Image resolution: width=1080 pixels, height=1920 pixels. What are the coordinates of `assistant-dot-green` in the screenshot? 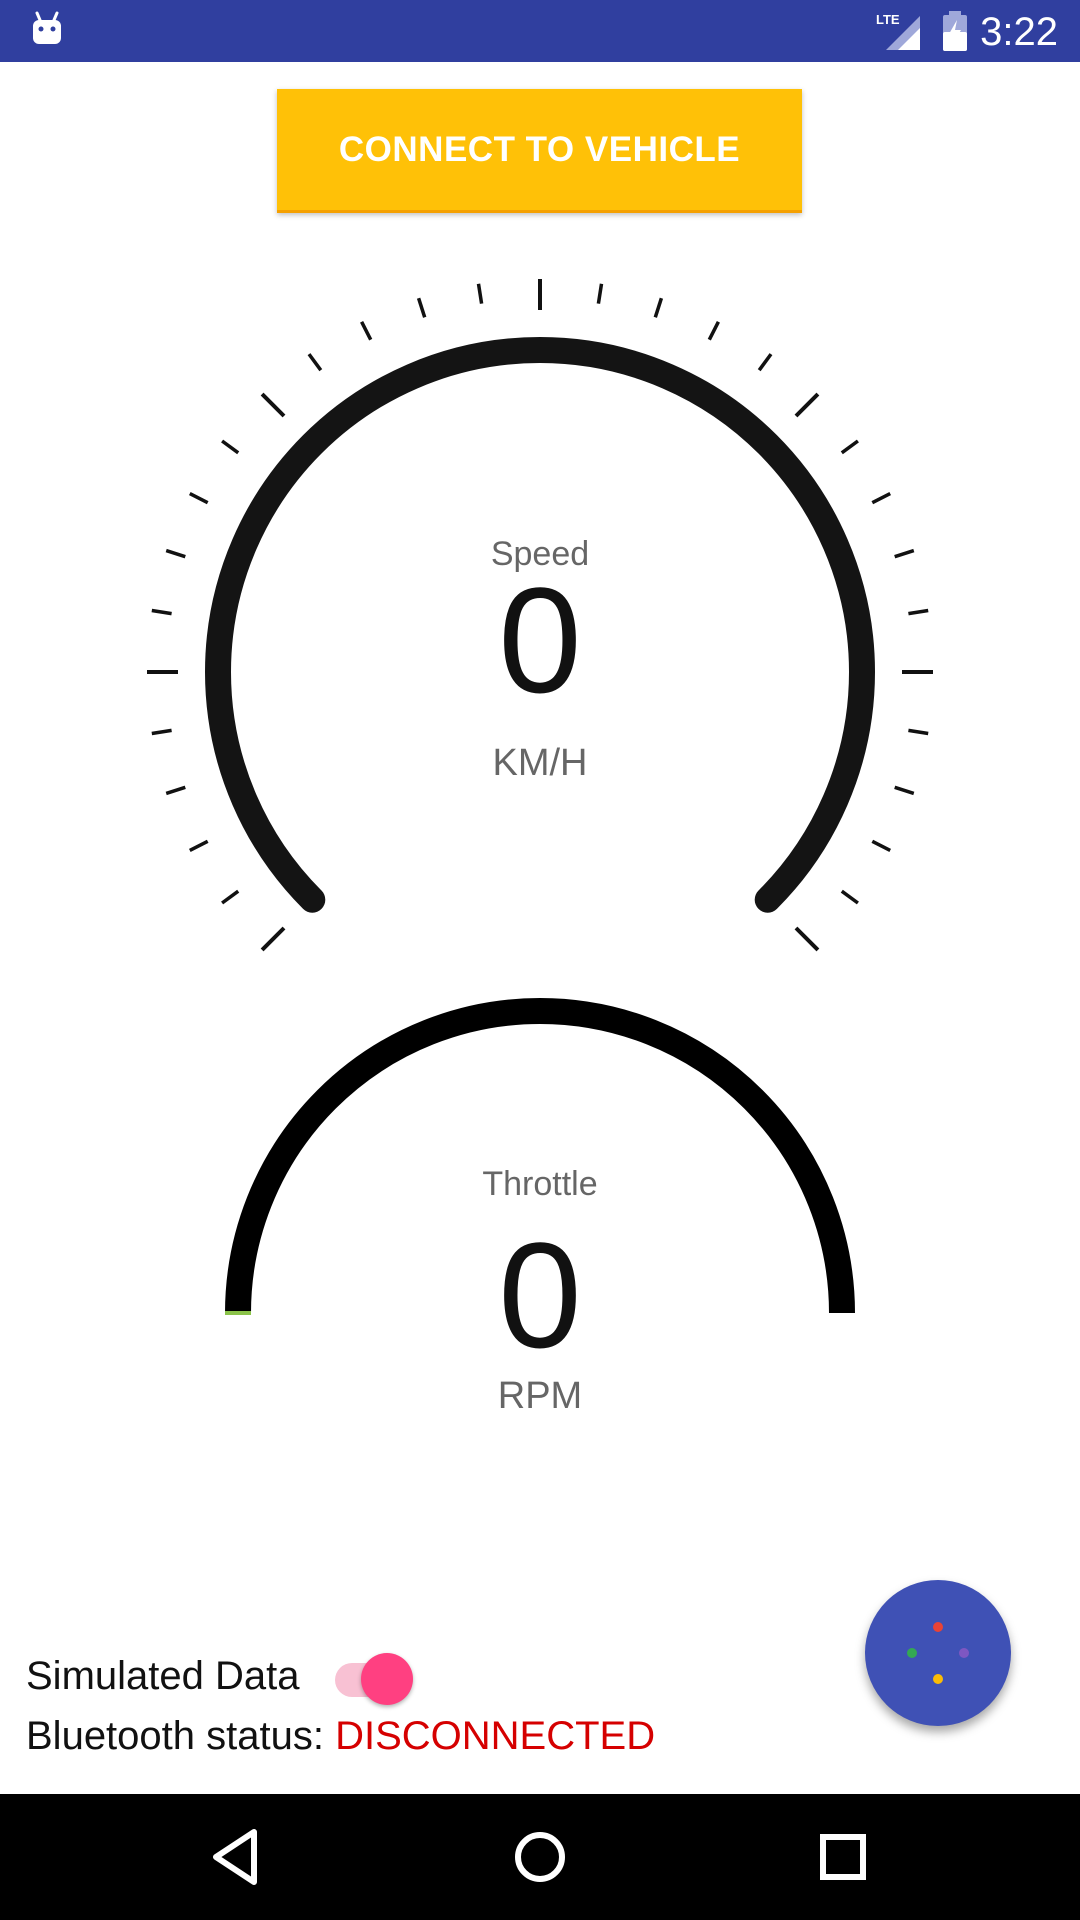 It's located at (912, 1653).